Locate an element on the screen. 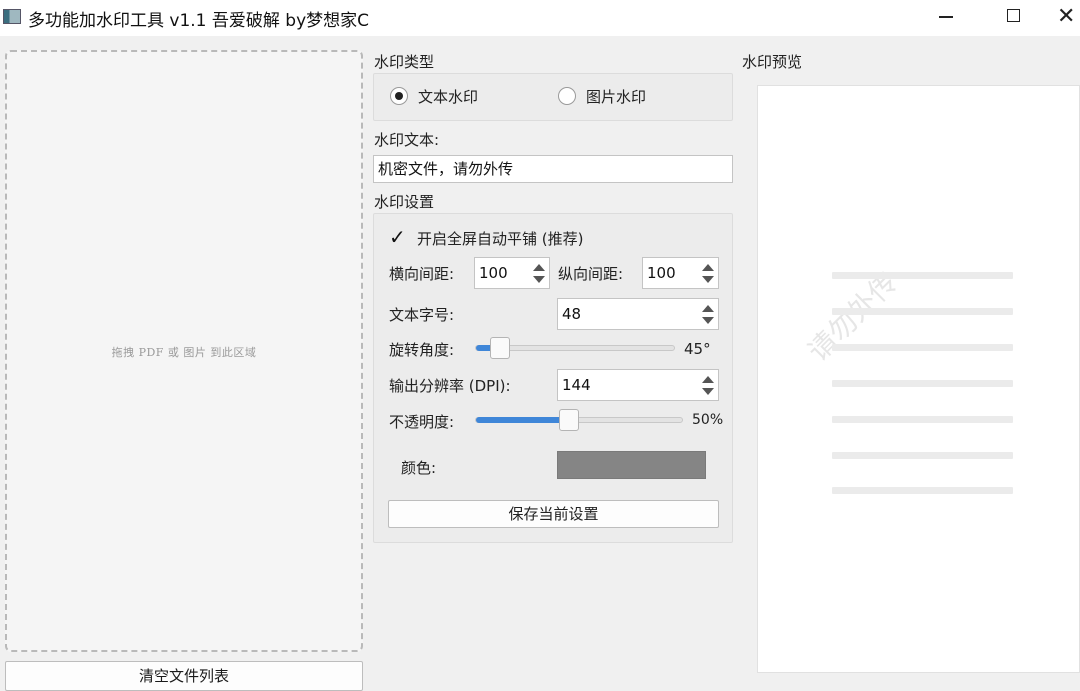 This screenshot has height=691, width=1080. preview-label: 水印预览 is located at coordinates (772, 62).